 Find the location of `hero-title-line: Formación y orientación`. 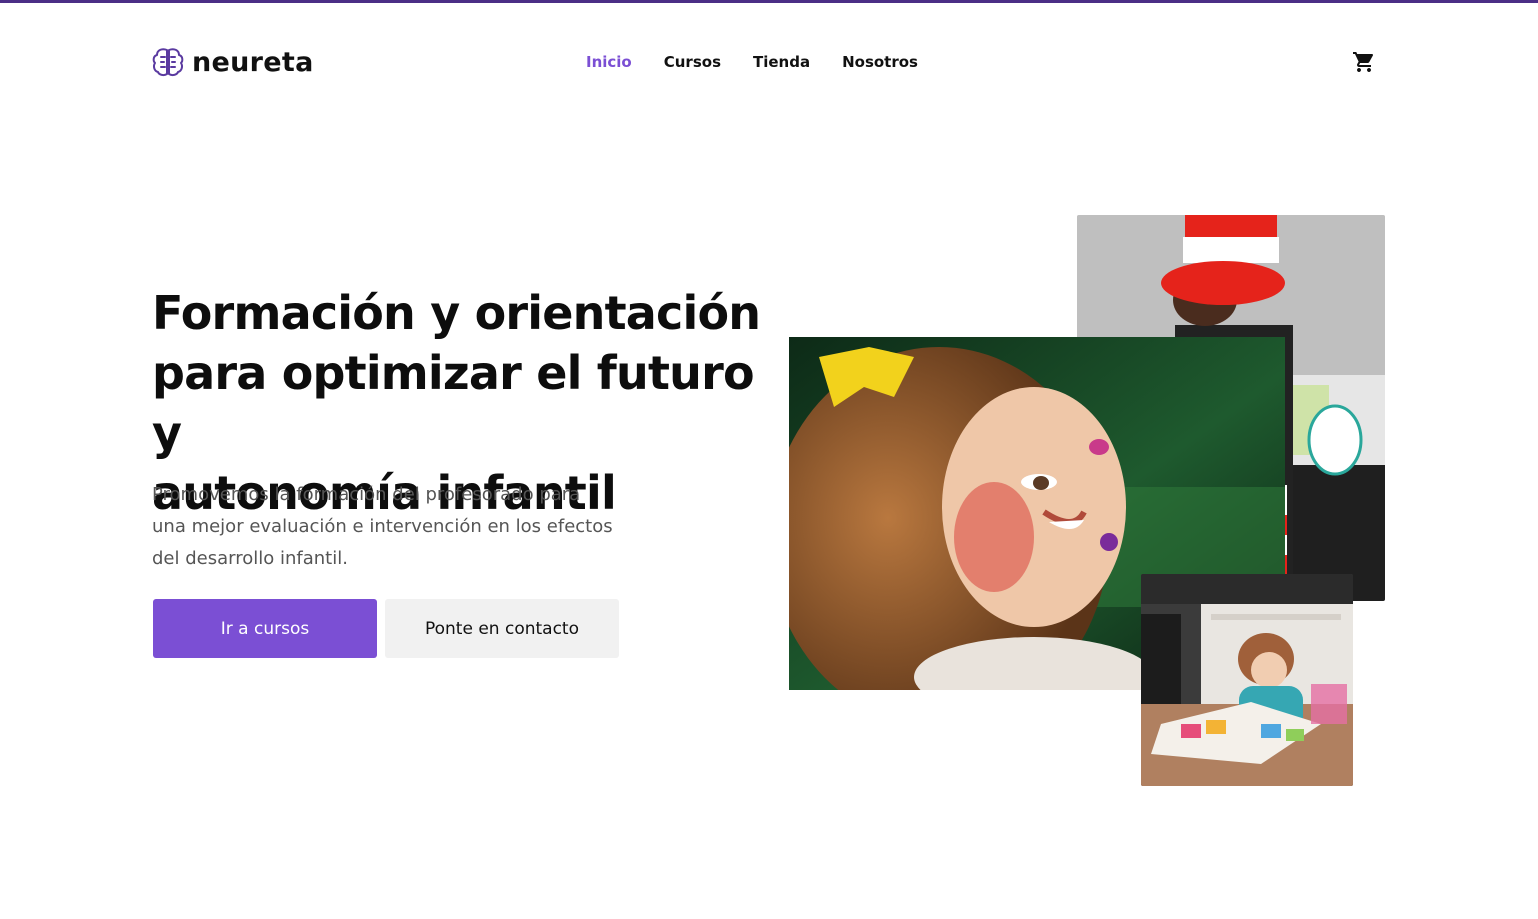

hero-title-line: Formación y orientación is located at coordinates (456, 313).